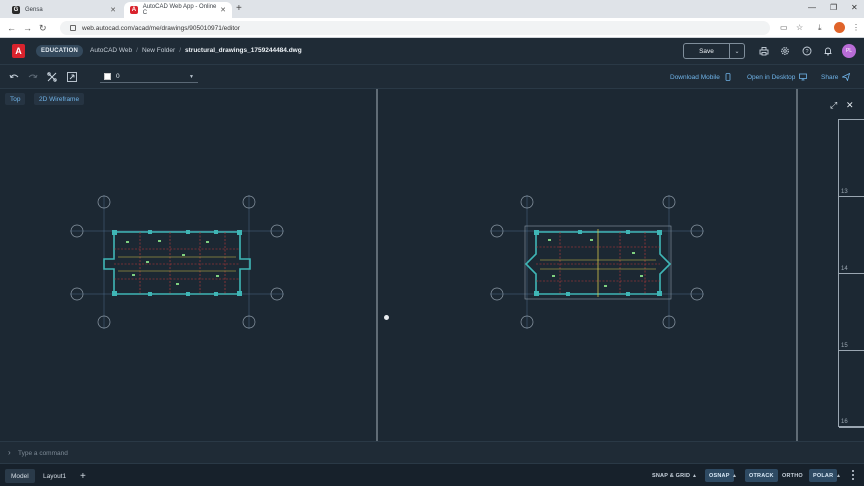  What do you see at coordinates (844, 346) in the screenshot?
I see `sheet-number: 15` at bounding box center [844, 346].